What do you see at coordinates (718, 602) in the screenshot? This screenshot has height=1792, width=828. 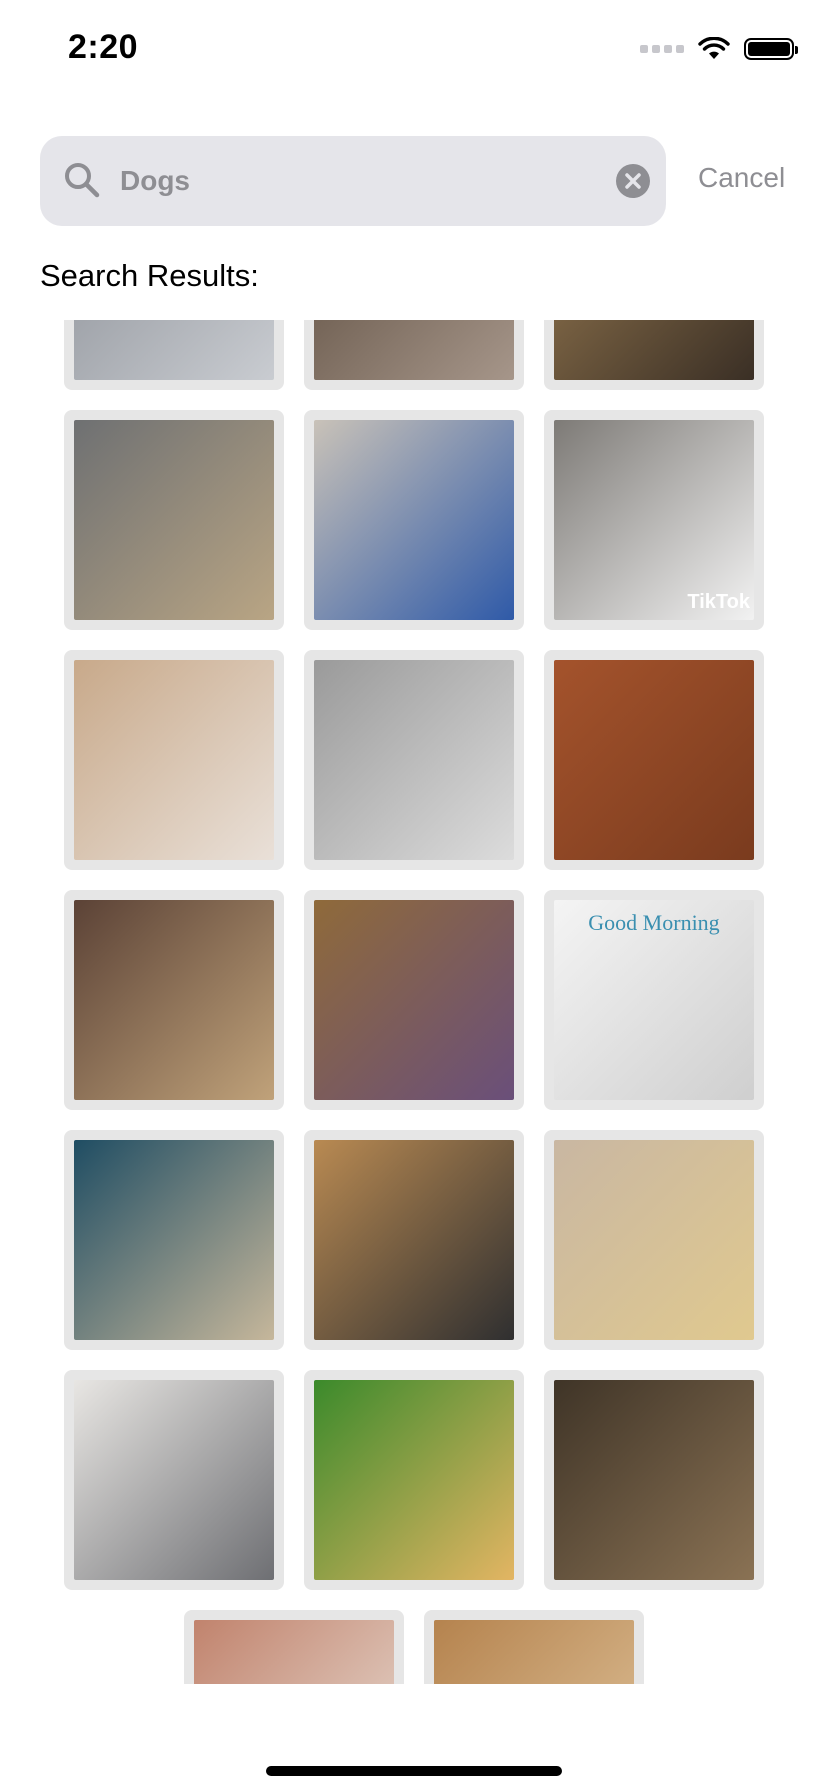 I see `thumbnail-caption: TikTok` at bounding box center [718, 602].